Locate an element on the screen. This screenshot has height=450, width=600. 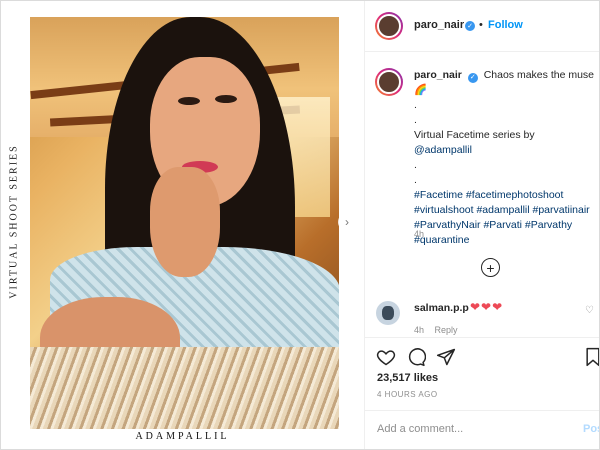
comment-item: salman.p.p ❤❤❤ ♡ 4h Reply is located at coordinates (482, 317).